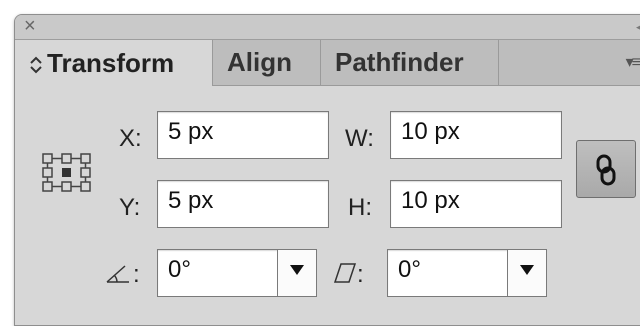 The width and height of the screenshot is (640, 326). Describe the element at coordinates (345, 276) in the screenshot. I see `shear-icon` at that location.